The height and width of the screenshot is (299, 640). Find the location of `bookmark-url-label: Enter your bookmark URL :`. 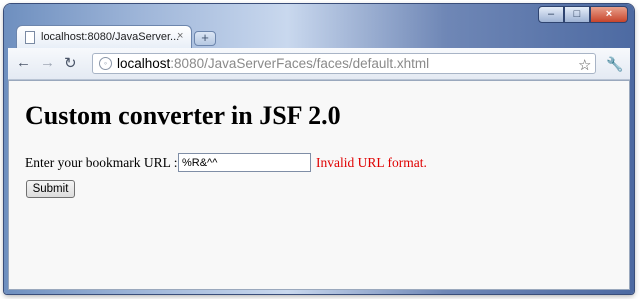

bookmark-url-label: Enter your bookmark URL : is located at coordinates (101, 162).